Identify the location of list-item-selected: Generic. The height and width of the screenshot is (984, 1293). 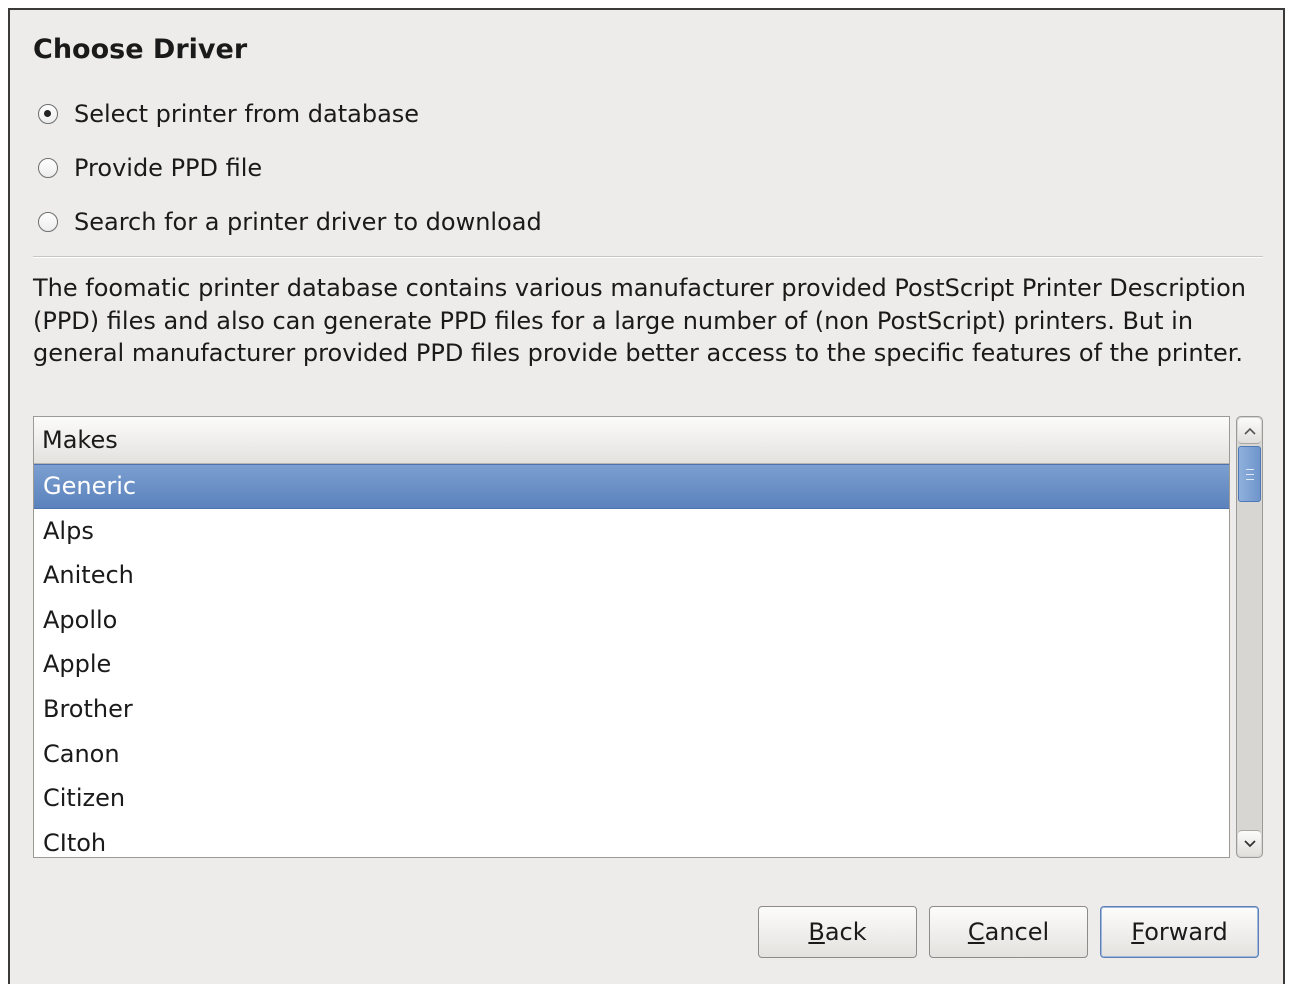
(631, 486).